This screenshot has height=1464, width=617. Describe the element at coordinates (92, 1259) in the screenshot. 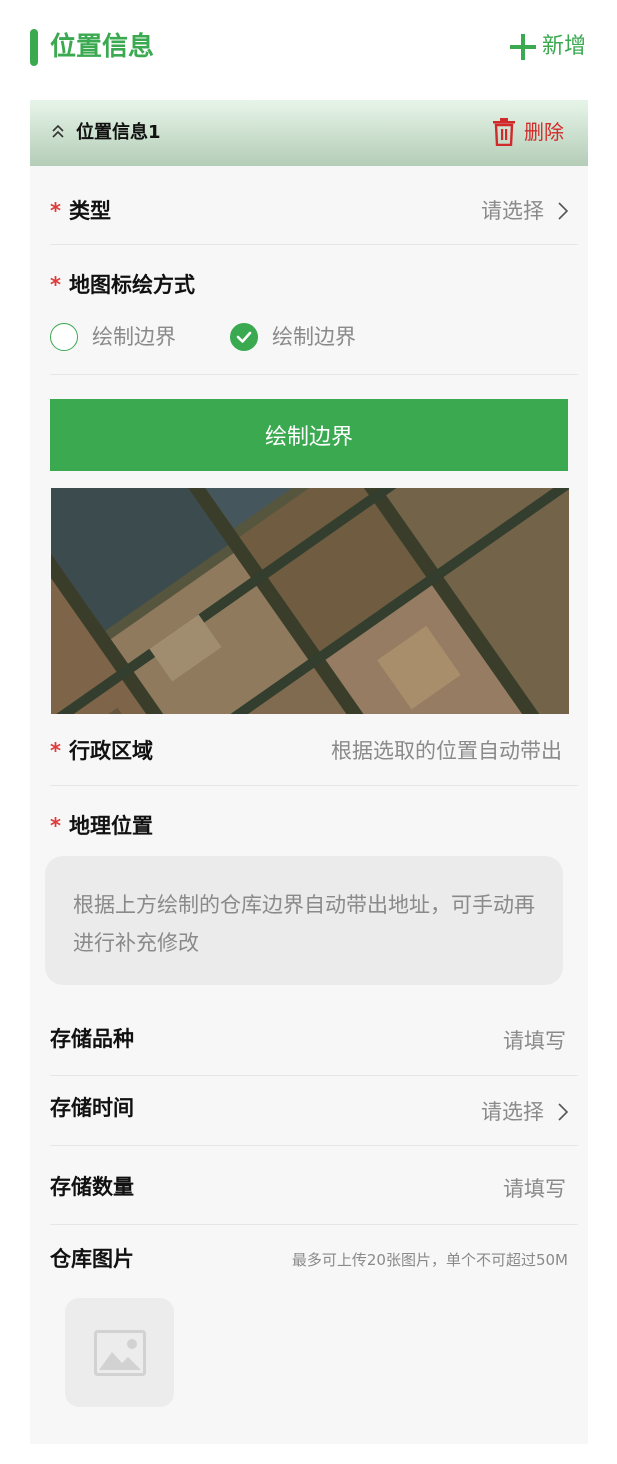

I see `photos-label: 仓库图片` at that location.